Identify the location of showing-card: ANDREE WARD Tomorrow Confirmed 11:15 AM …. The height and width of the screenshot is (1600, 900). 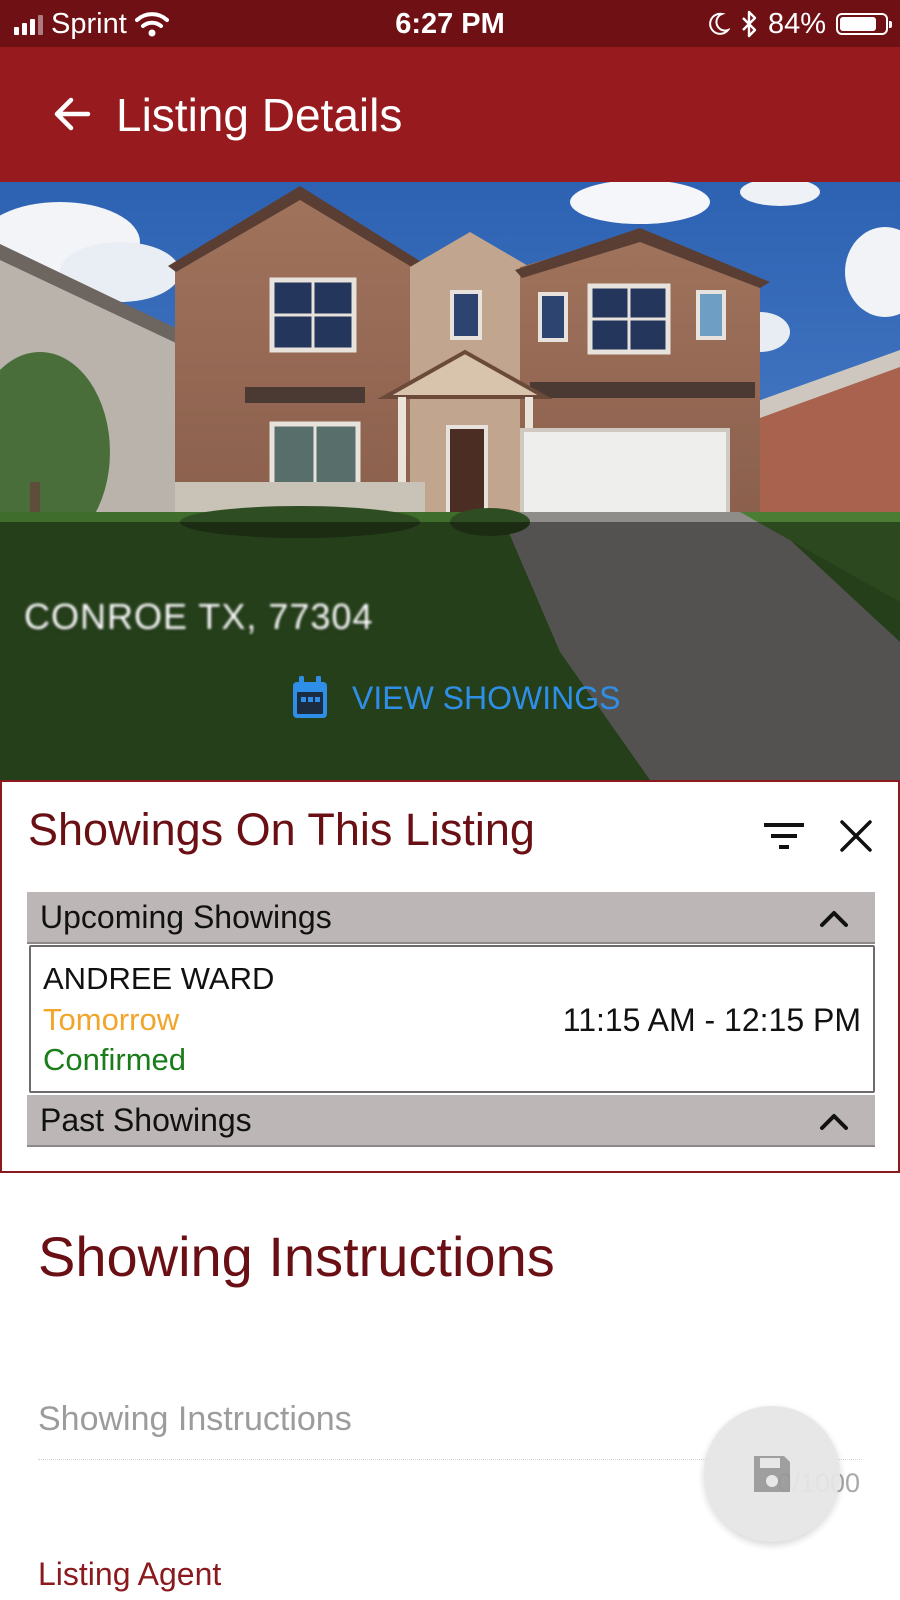
(452, 1019).